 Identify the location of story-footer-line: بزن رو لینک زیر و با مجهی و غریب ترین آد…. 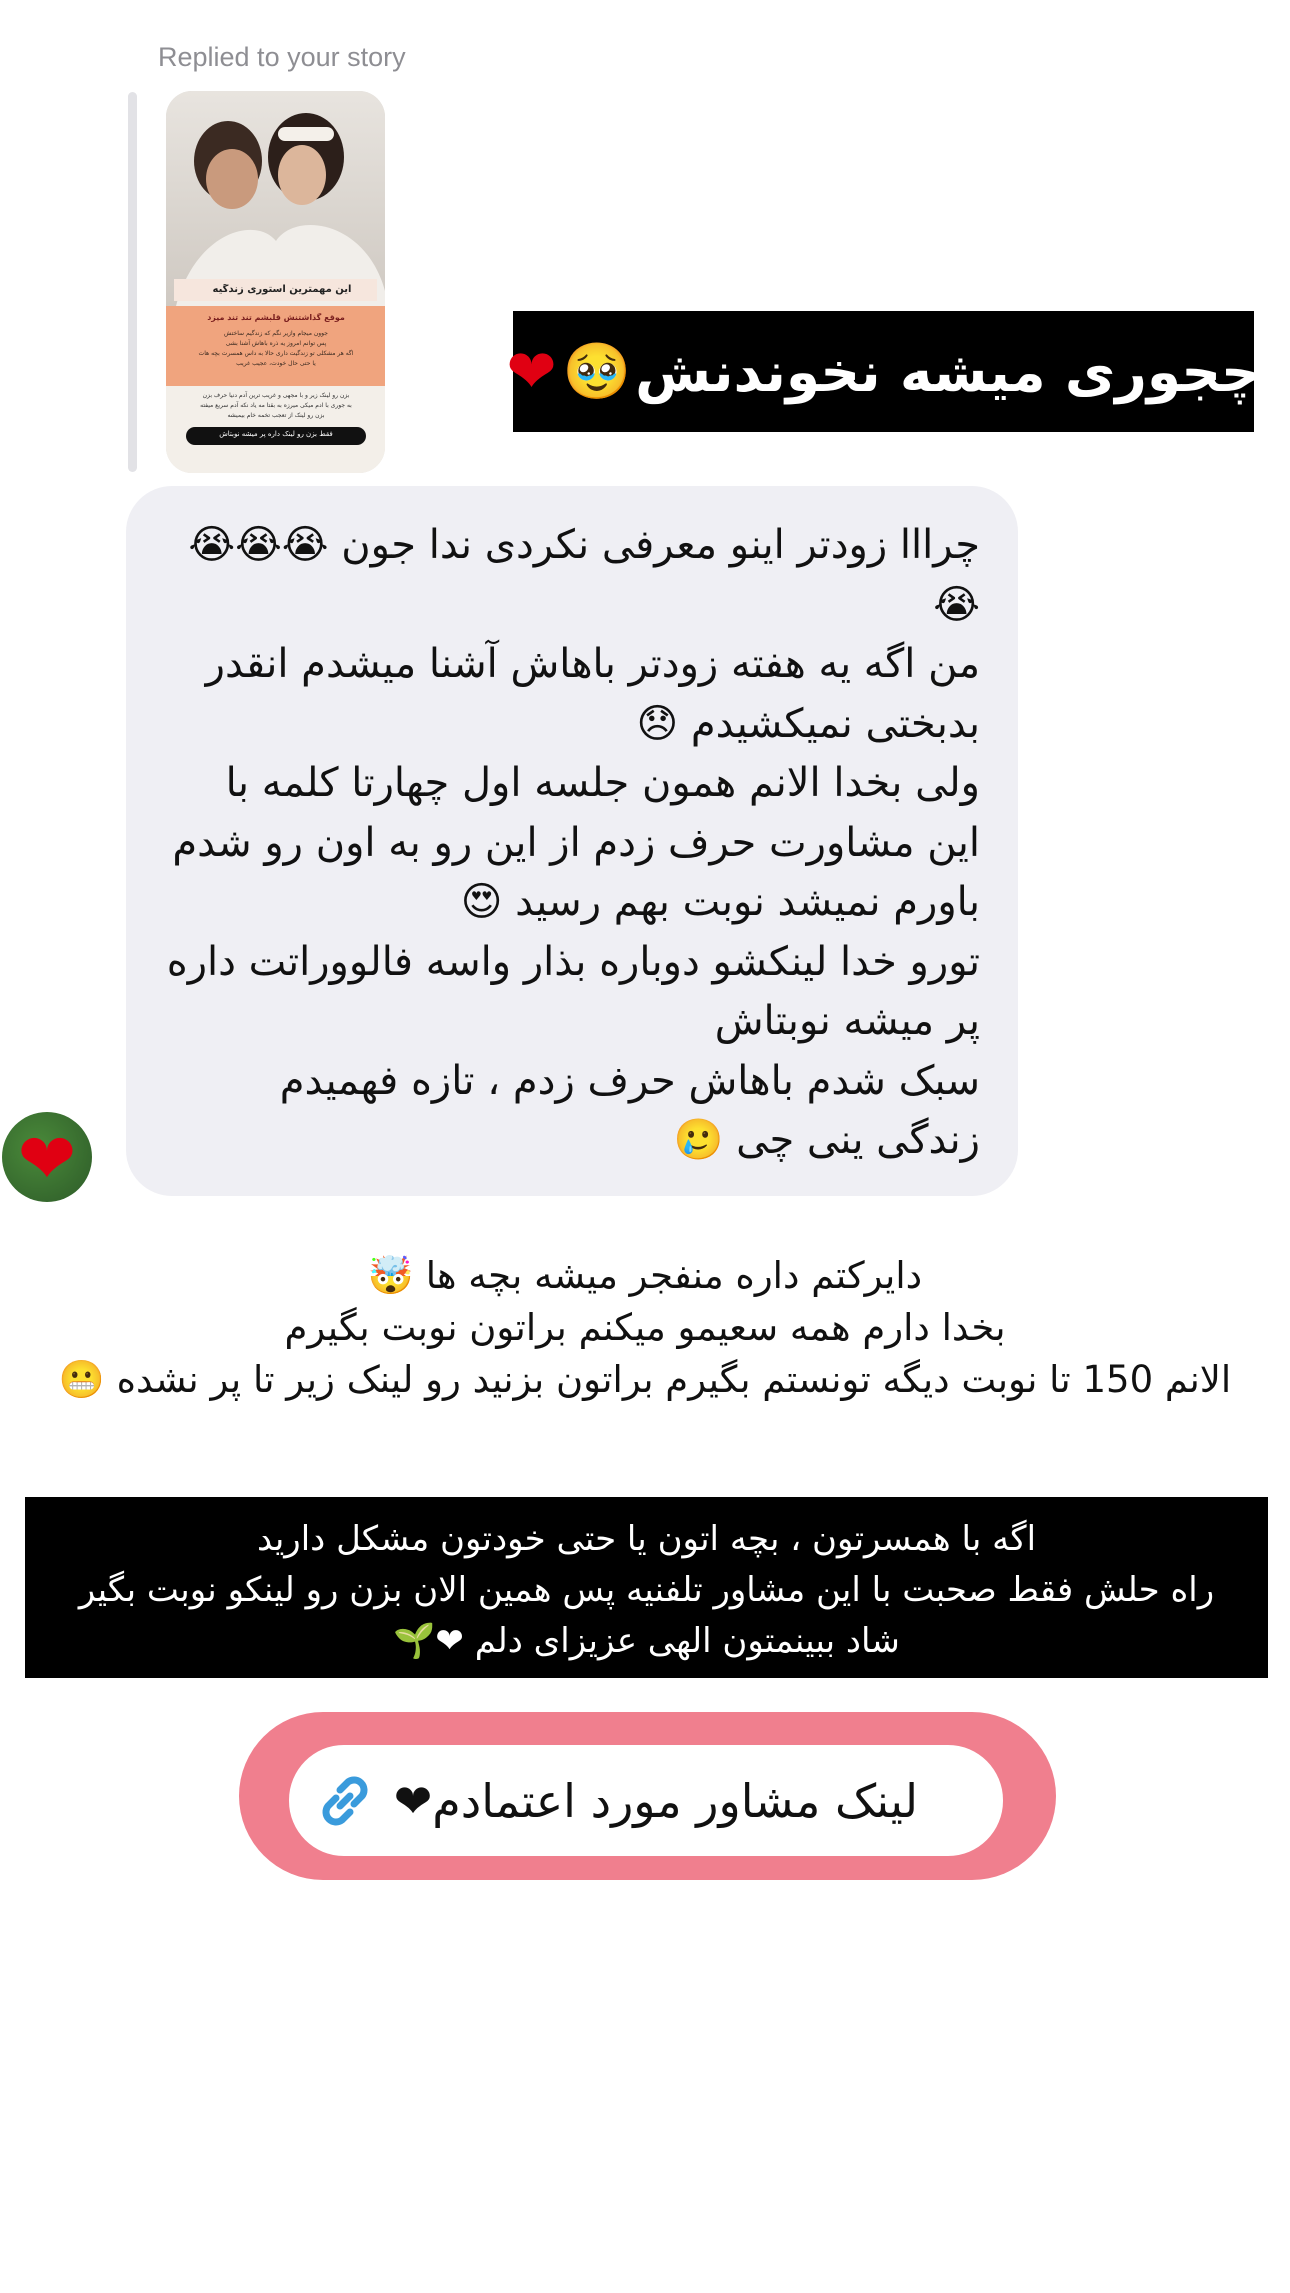
(276, 395).